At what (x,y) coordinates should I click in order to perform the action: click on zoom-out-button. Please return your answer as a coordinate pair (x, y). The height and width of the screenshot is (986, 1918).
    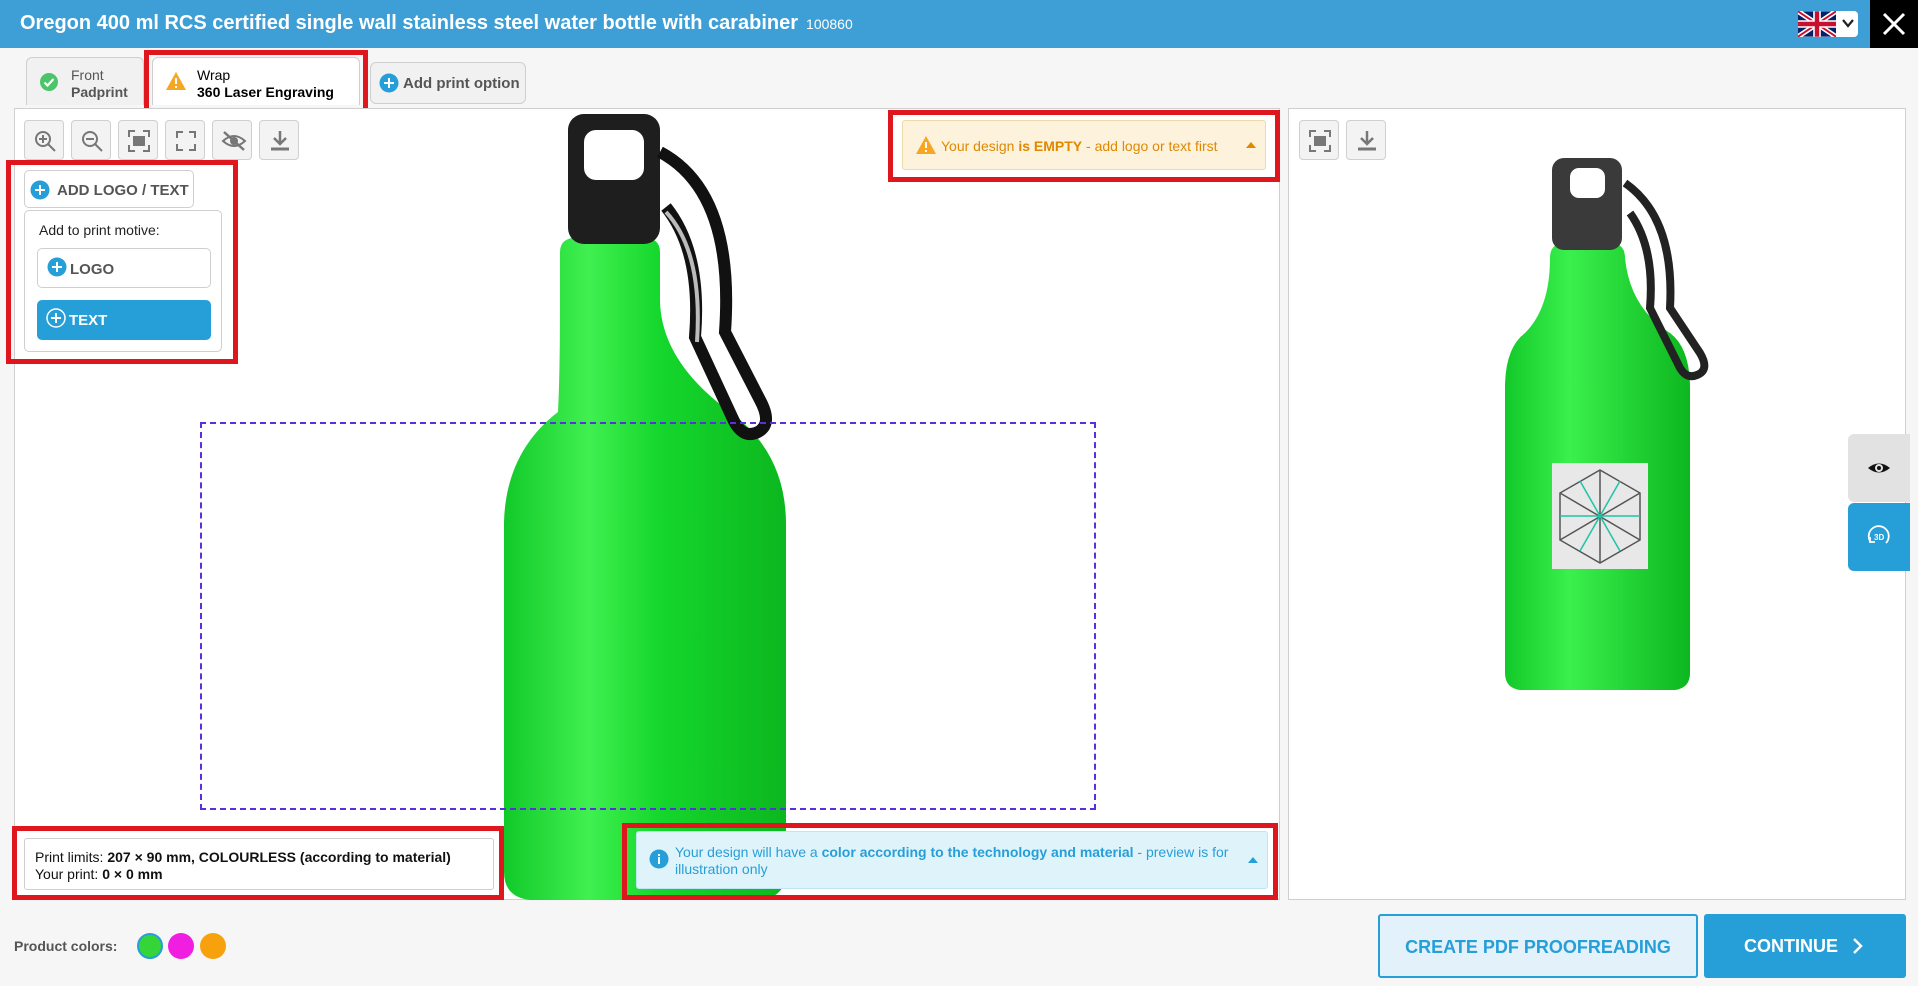
    Looking at the image, I should click on (91, 140).